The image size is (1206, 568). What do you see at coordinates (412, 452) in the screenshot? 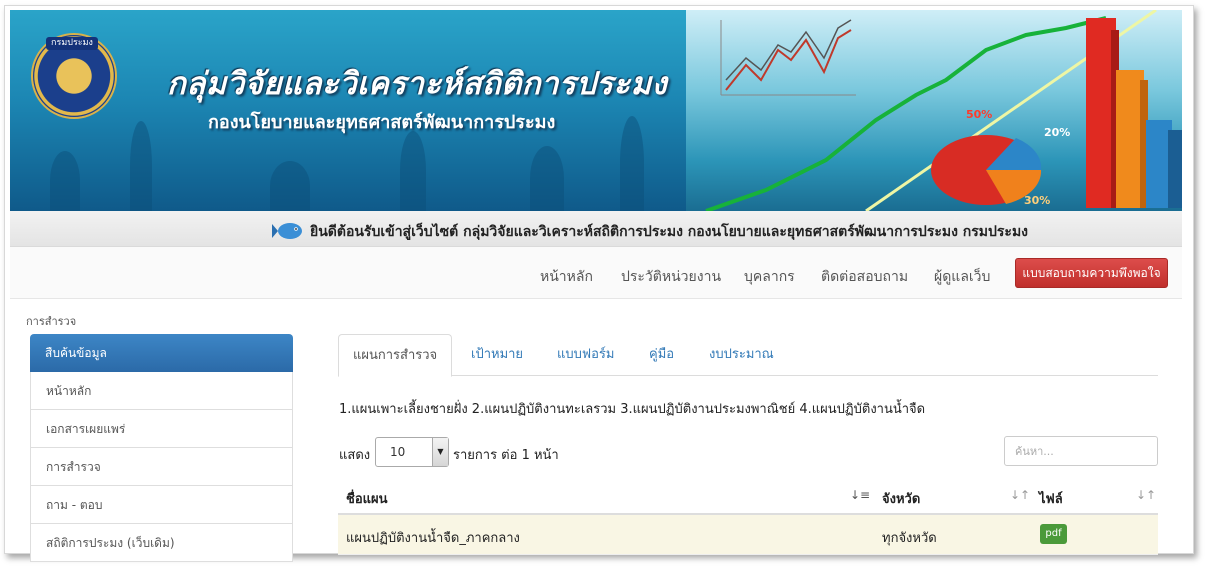
I see `entries-per-page-select: 10 ▼` at bounding box center [412, 452].